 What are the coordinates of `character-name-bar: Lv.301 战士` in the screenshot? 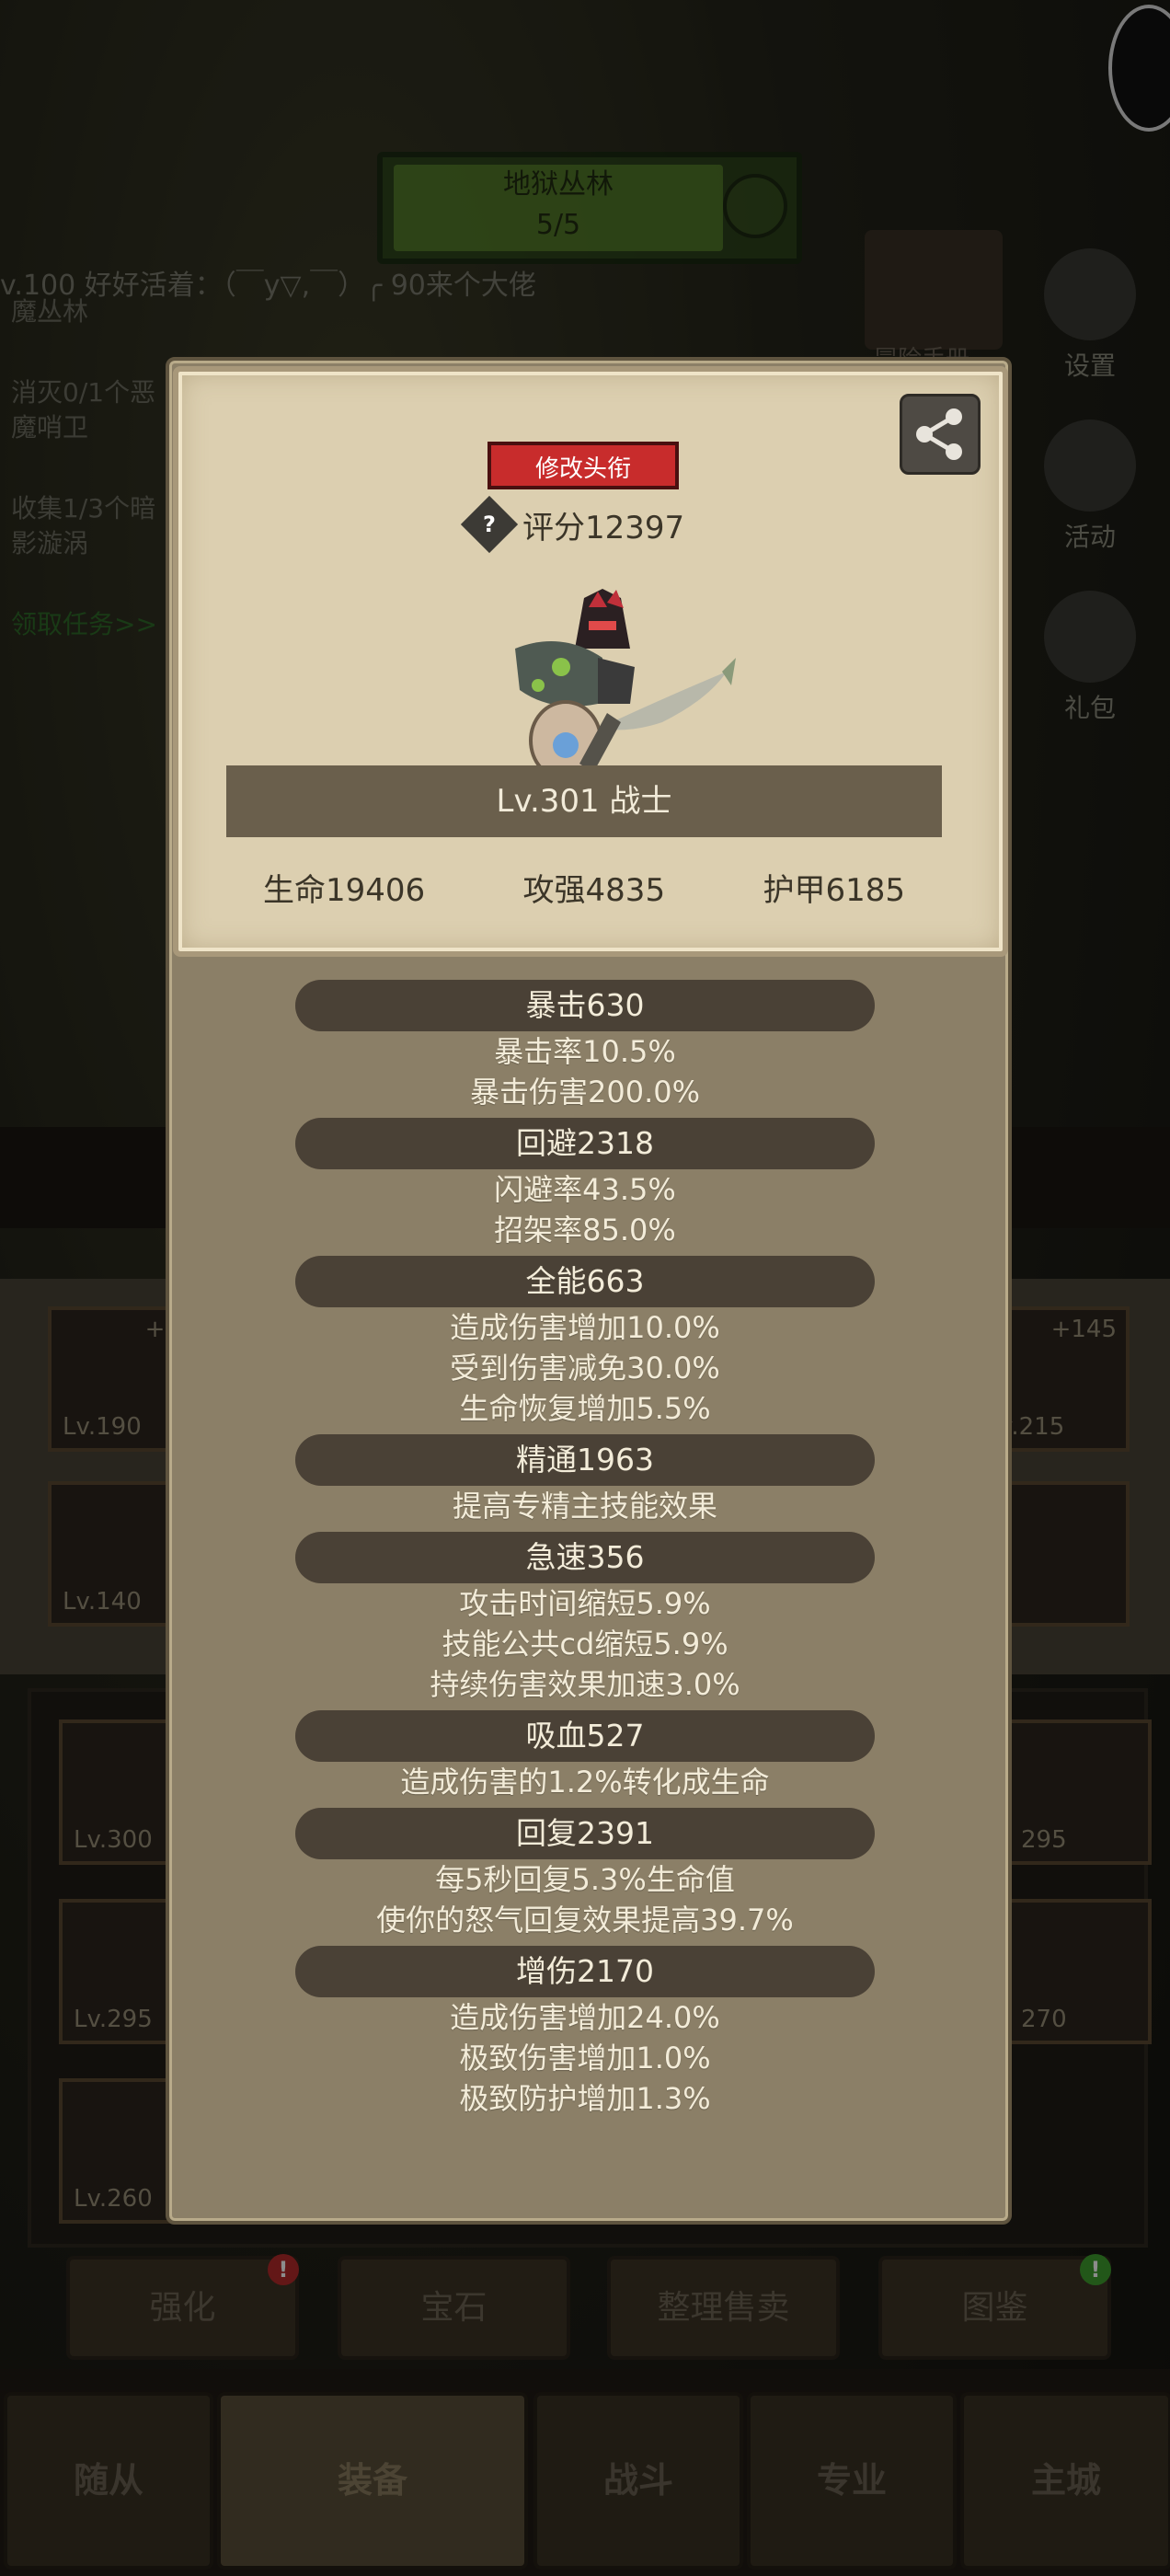 It's located at (584, 801).